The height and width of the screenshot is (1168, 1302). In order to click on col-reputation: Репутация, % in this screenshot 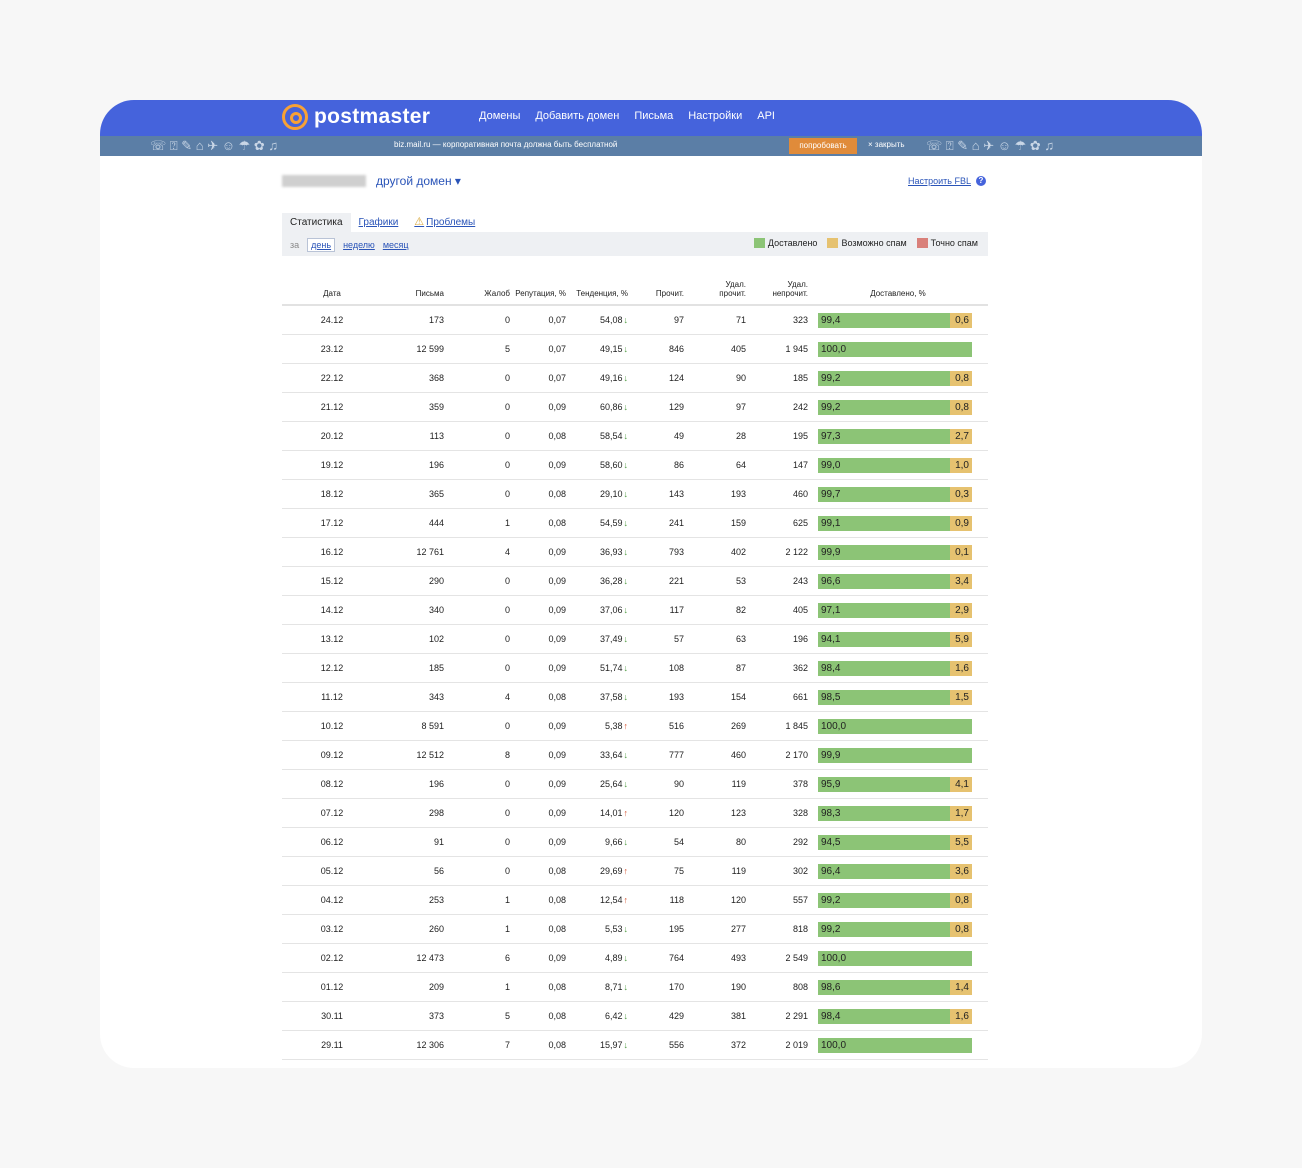, I will do `click(542, 283)`.